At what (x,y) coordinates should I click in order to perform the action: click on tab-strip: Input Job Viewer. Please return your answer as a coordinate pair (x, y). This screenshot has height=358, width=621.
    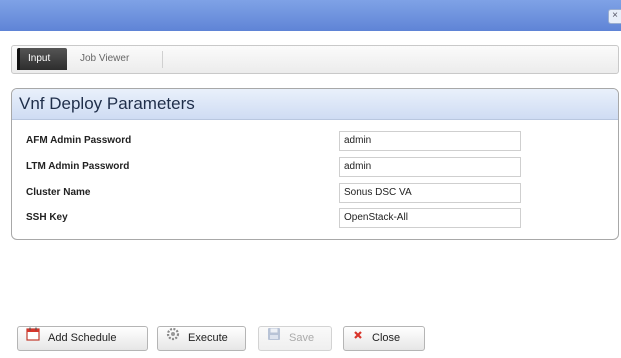
    Looking at the image, I should click on (315, 59).